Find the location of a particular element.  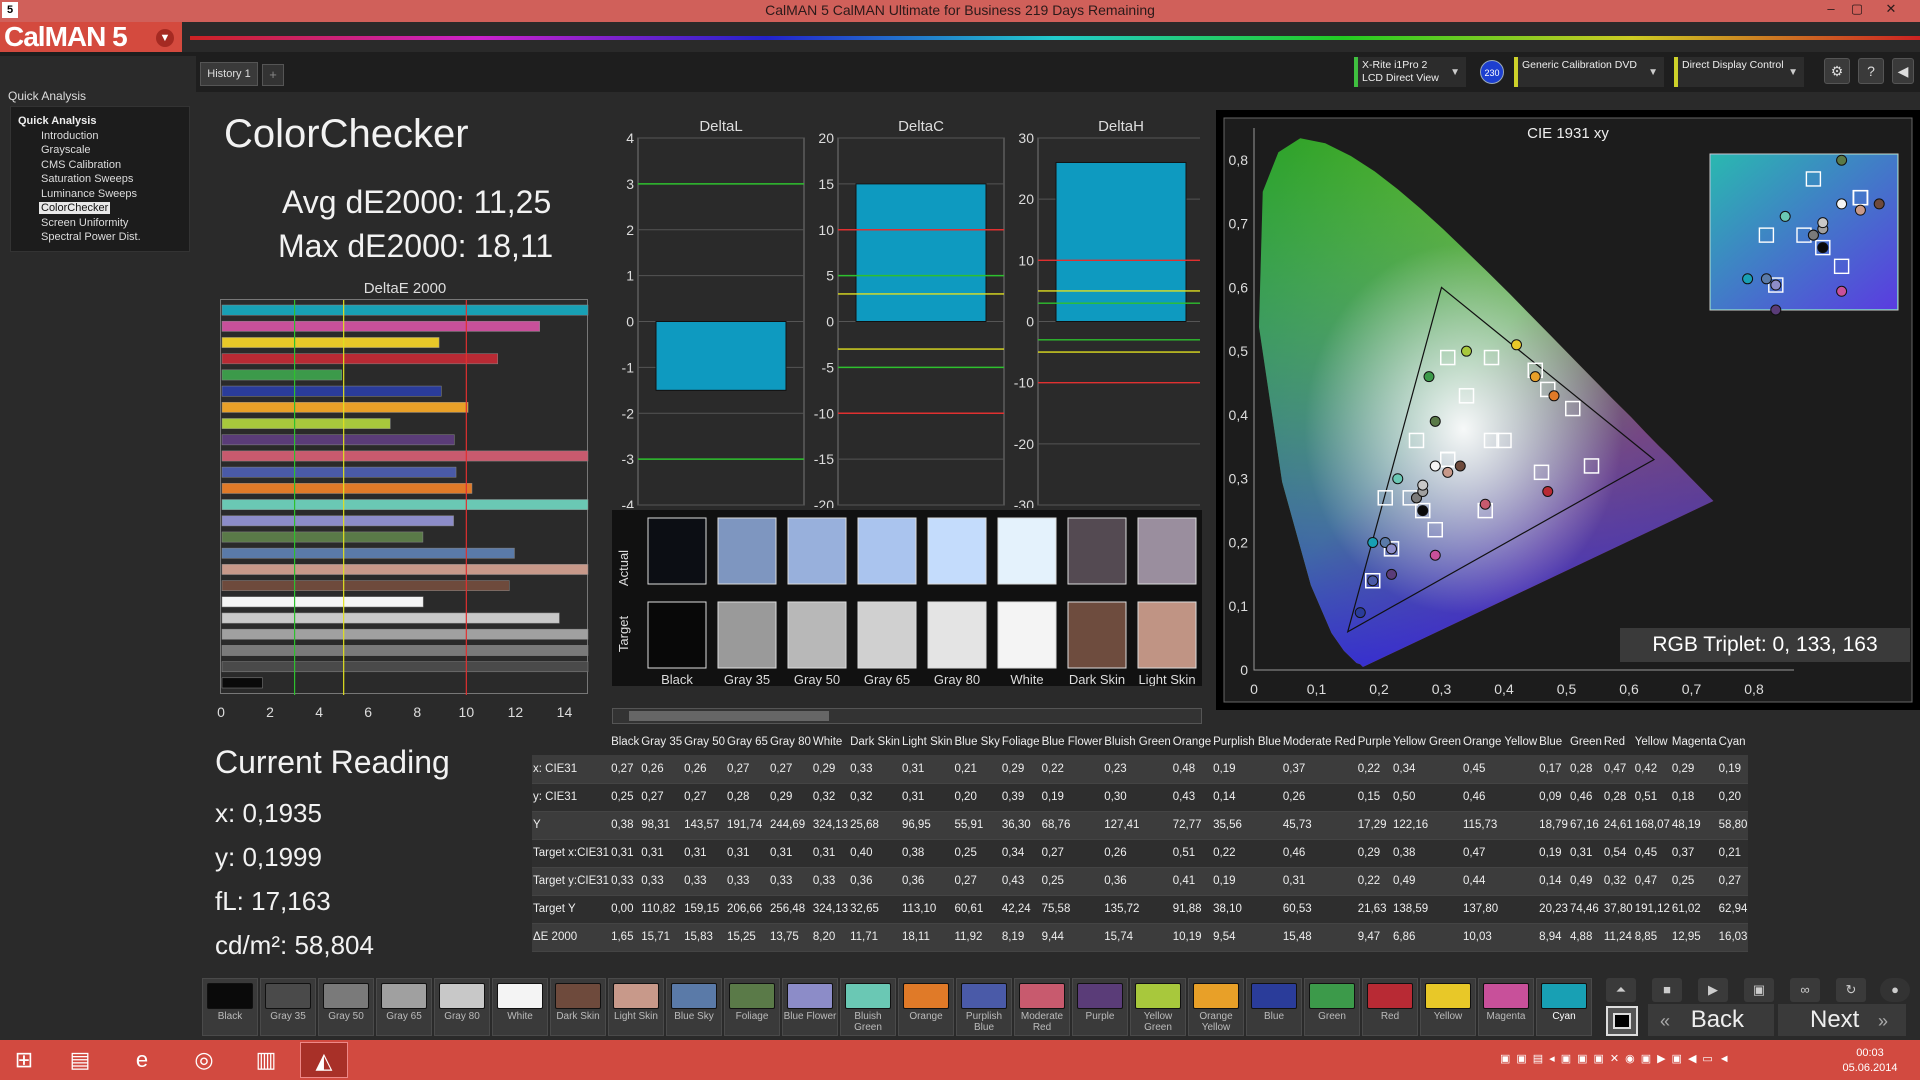

add-tab-button: + is located at coordinates (273, 75).